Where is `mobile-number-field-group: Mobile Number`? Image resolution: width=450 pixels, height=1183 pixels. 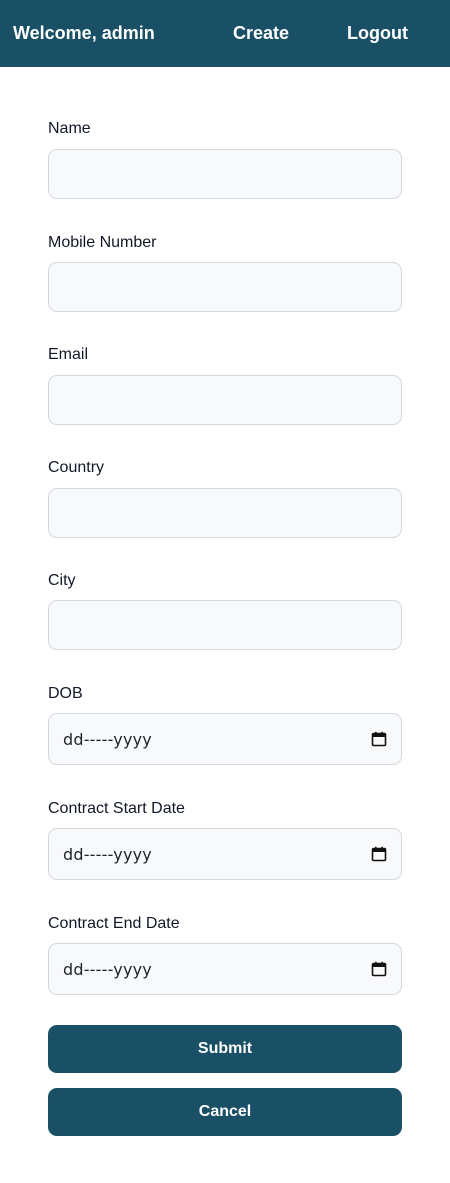 mobile-number-field-group: Mobile Number is located at coordinates (225, 272).